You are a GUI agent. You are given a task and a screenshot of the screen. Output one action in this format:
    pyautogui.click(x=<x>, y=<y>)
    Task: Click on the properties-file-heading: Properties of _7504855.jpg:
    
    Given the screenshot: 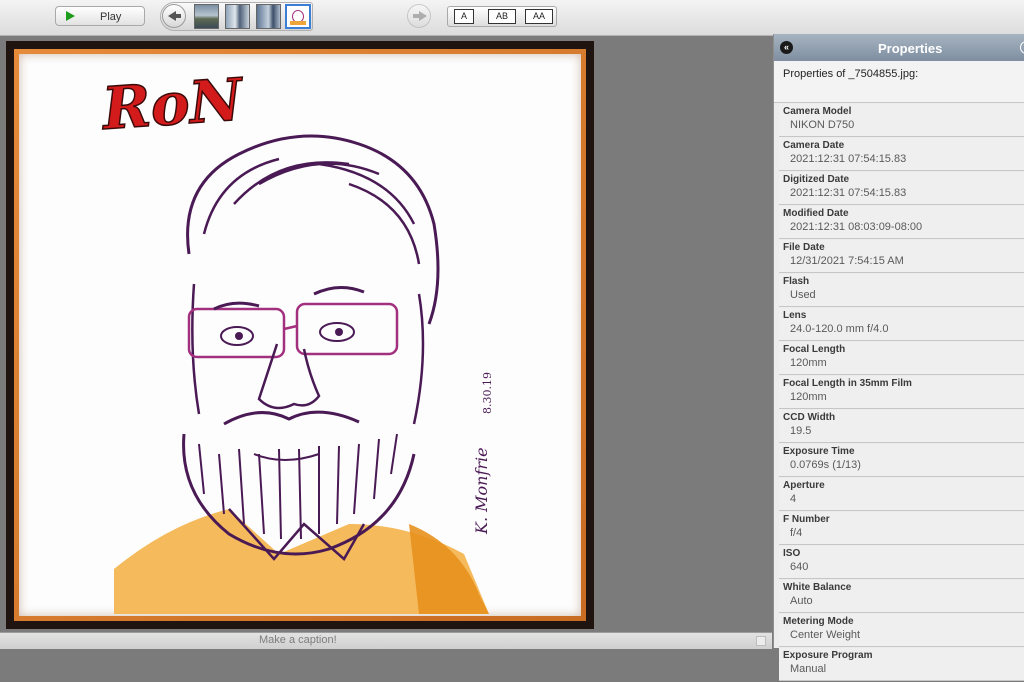 What is the action you would take?
    pyautogui.click(x=899, y=82)
    